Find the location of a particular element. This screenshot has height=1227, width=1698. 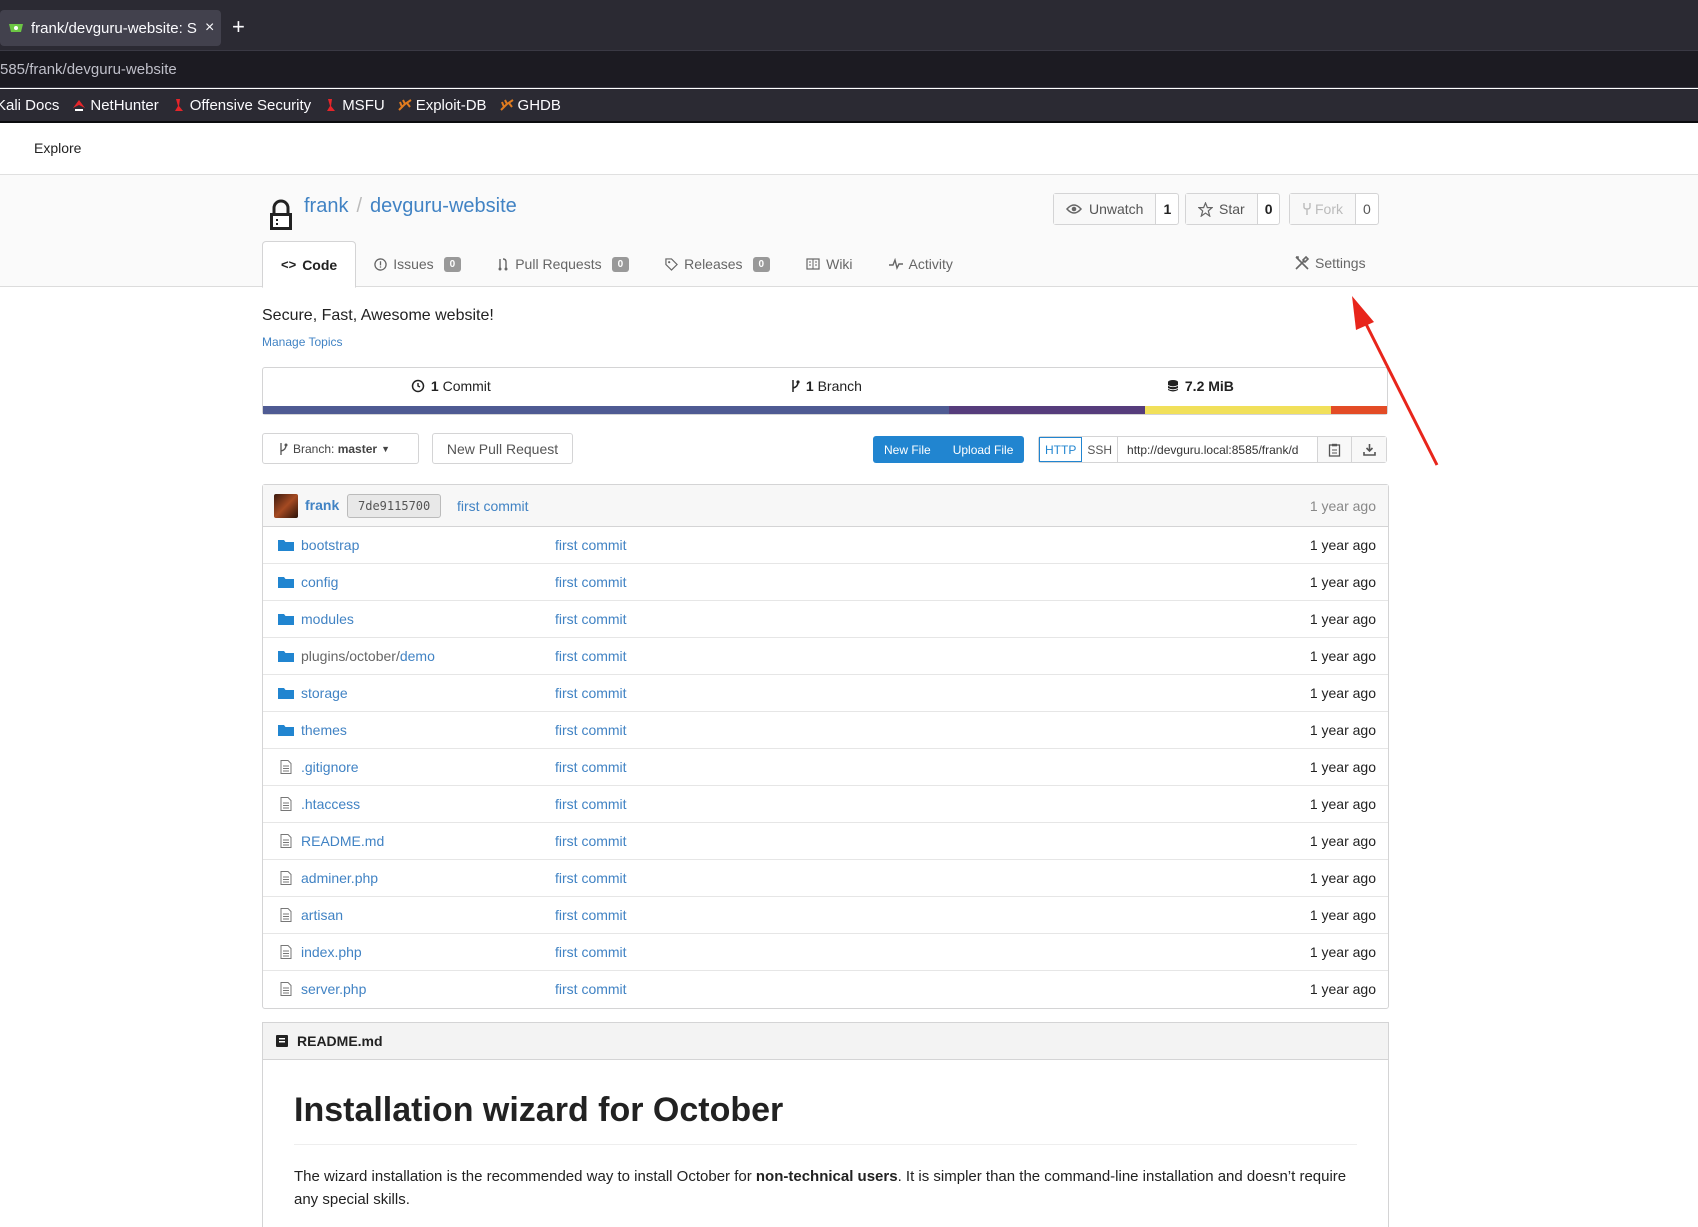

file-name-link: .htaccess is located at coordinates (330, 804).